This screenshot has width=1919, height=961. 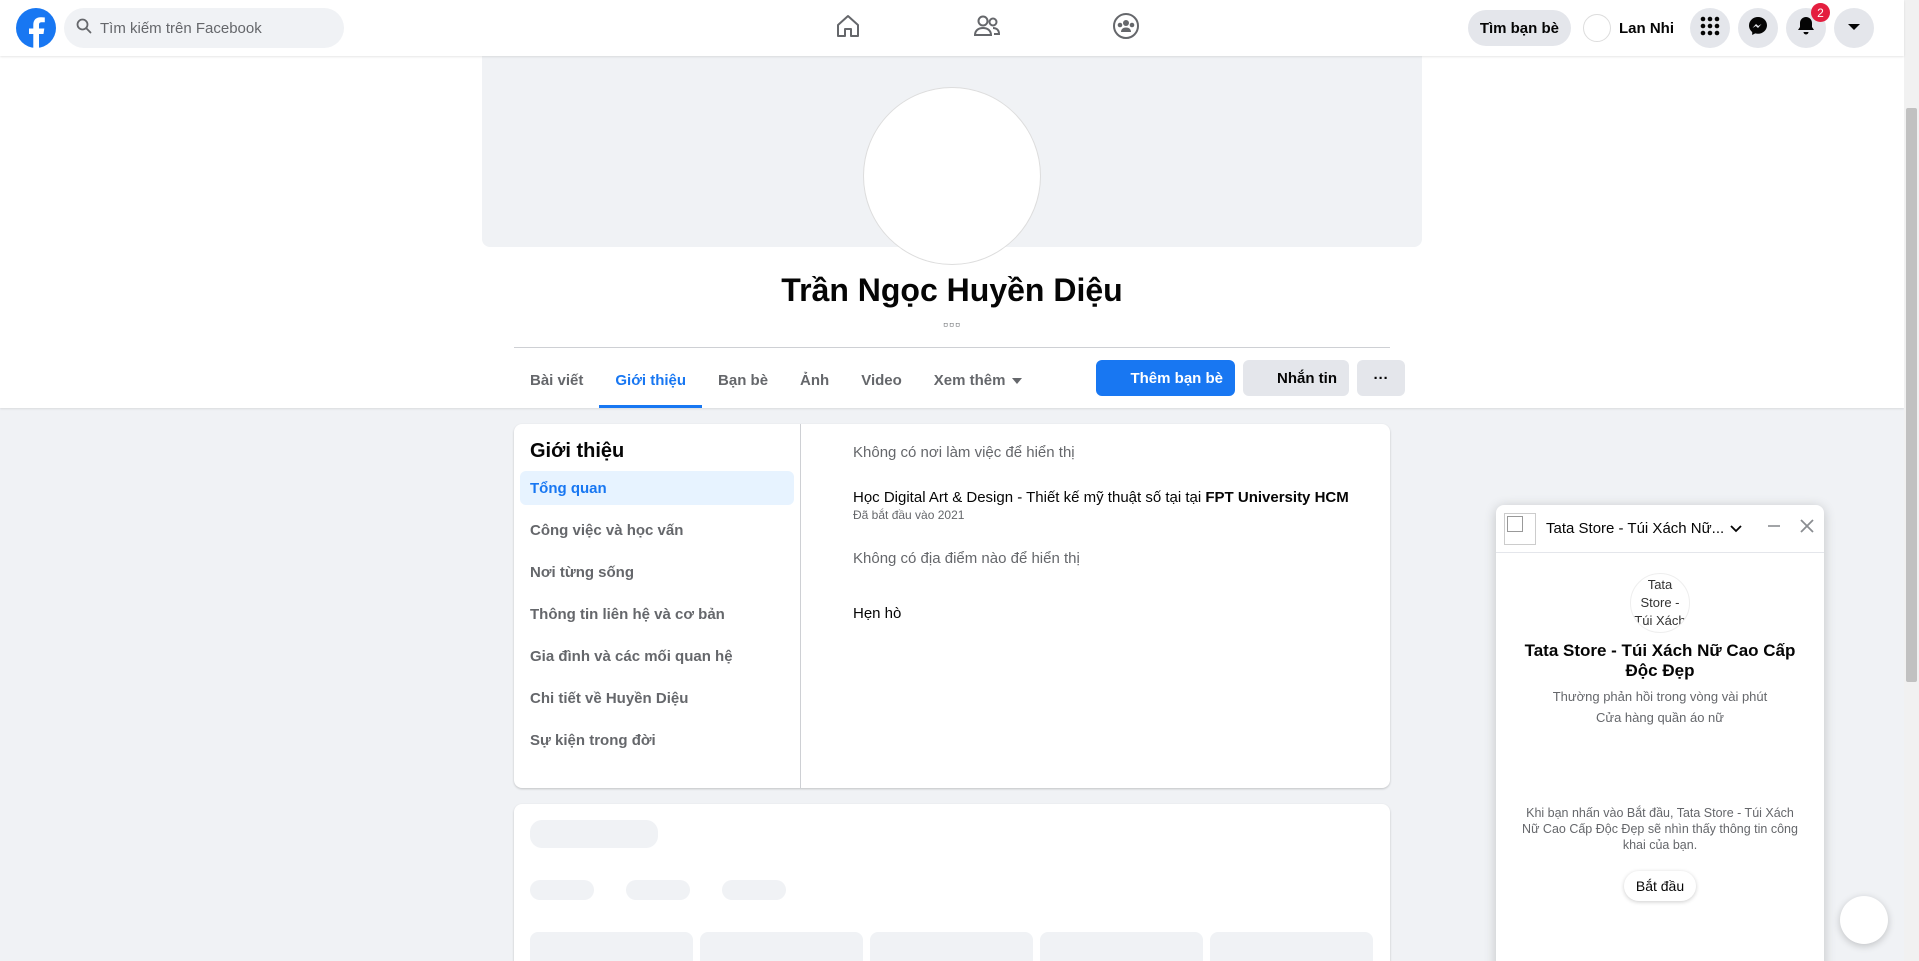 What do you see at coordinates (969, 380) in the screenshot?
I see `tab-more-label: Xem thêm` at bounding box center [969, 380].